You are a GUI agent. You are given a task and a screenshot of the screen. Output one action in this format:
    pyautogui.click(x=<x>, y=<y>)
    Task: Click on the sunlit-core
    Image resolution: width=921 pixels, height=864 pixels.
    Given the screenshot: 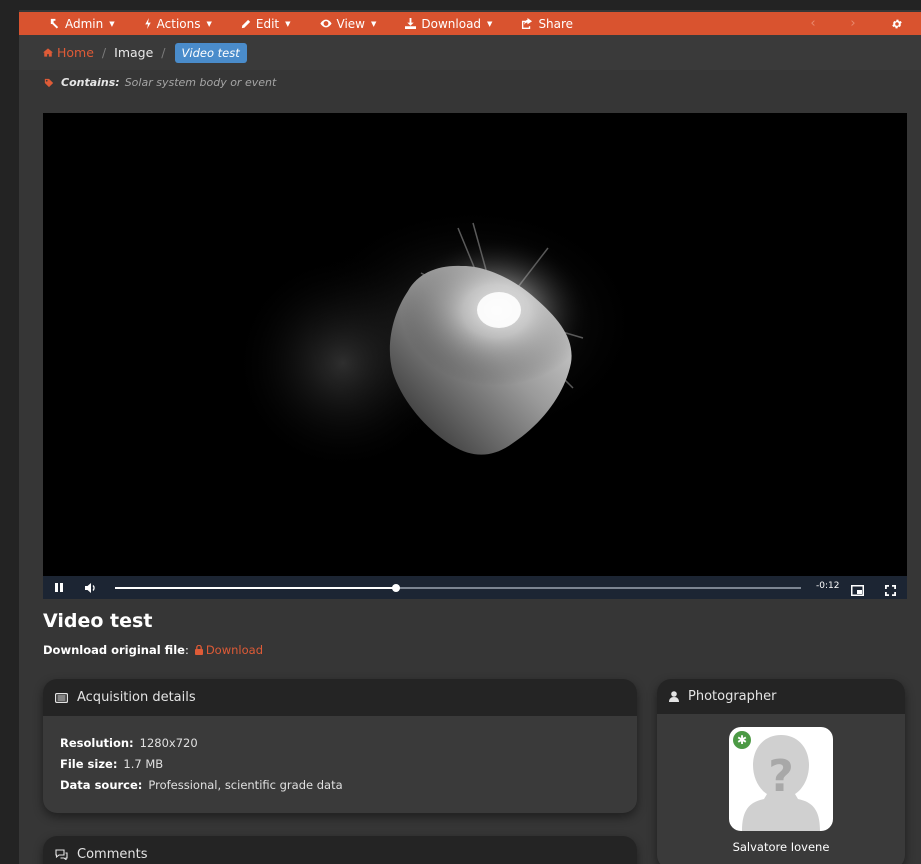 What is the action you would take?
    pyautogui.click(x=499, y=310)
    